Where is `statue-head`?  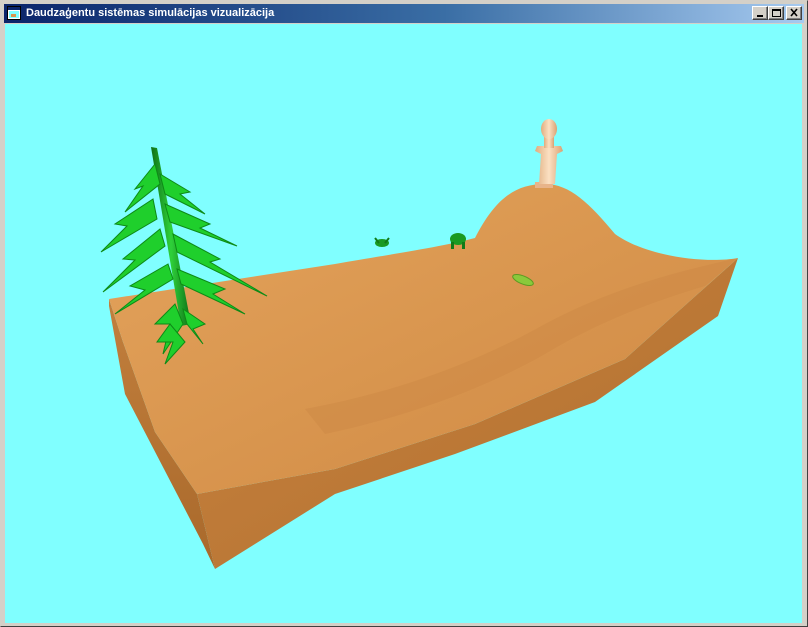 statue-head is located at coordinates (549, 129).